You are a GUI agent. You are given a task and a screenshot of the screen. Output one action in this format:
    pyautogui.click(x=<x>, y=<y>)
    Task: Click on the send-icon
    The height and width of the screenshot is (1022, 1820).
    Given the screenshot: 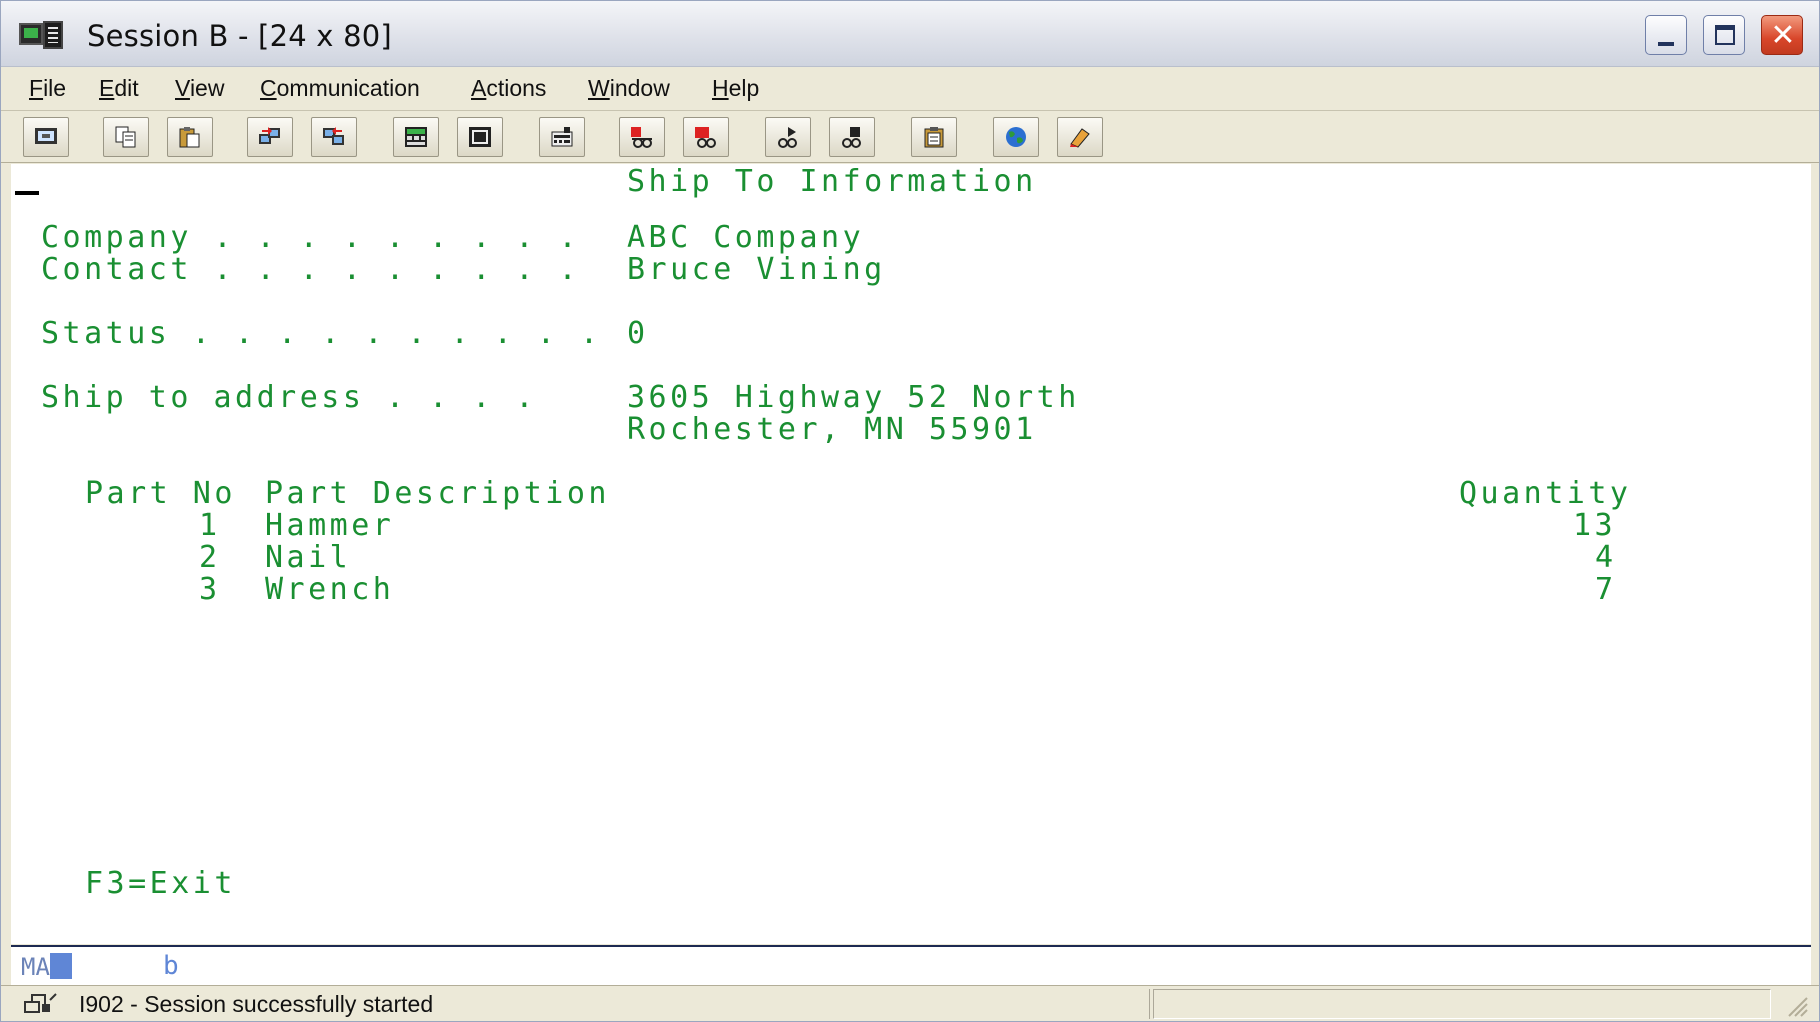 What is the action you would take?
    pyautogui.click(x=269, y=135)
    